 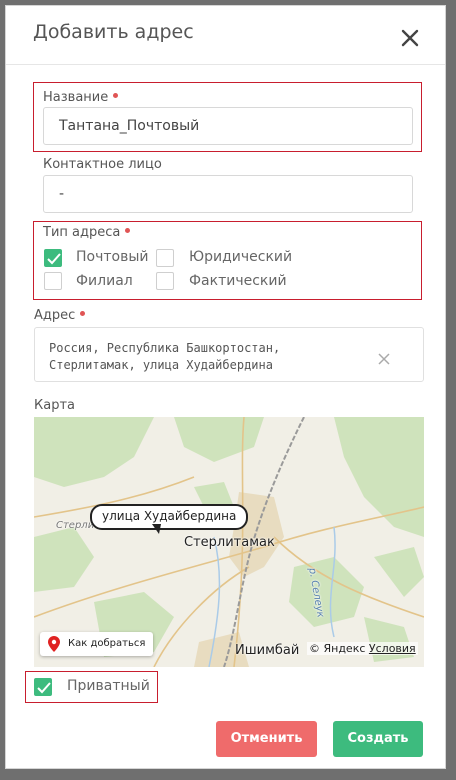 I want to click on address-line-1: Россия, Республика Башкортостан,, so click(x=165, y=348).